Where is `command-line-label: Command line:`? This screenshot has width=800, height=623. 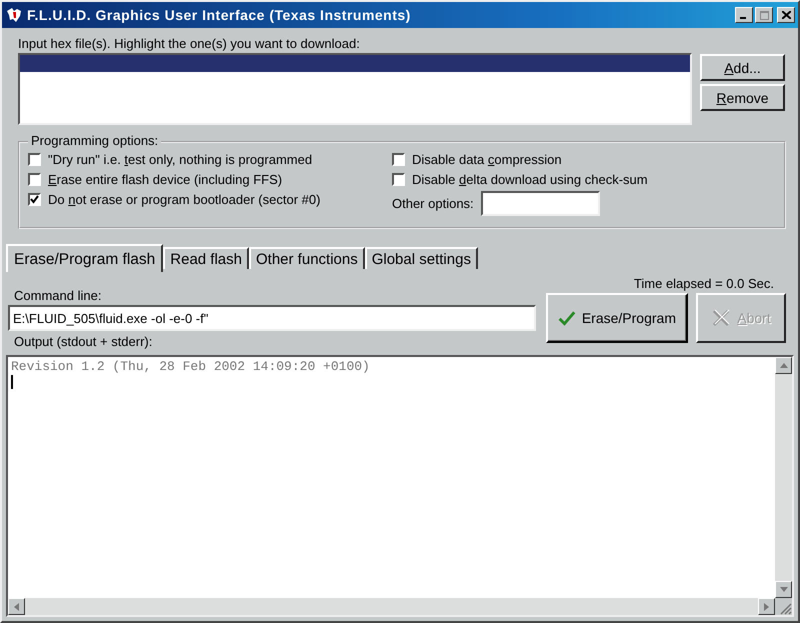 command-line-label: Command line: is located at coordinates (58, 295).